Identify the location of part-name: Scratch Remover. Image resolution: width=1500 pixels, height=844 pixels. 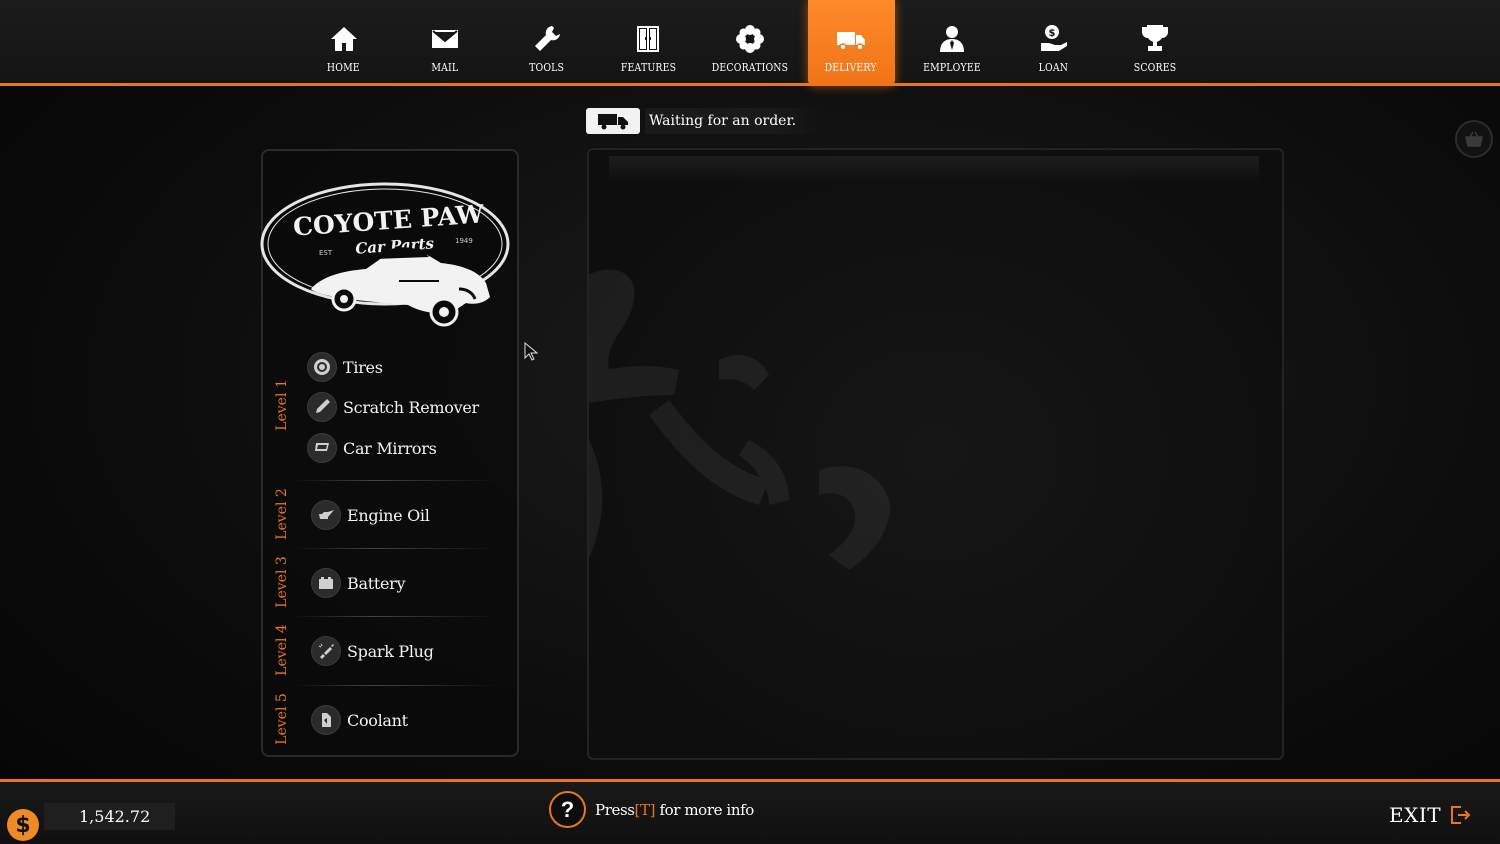
(411, 407).